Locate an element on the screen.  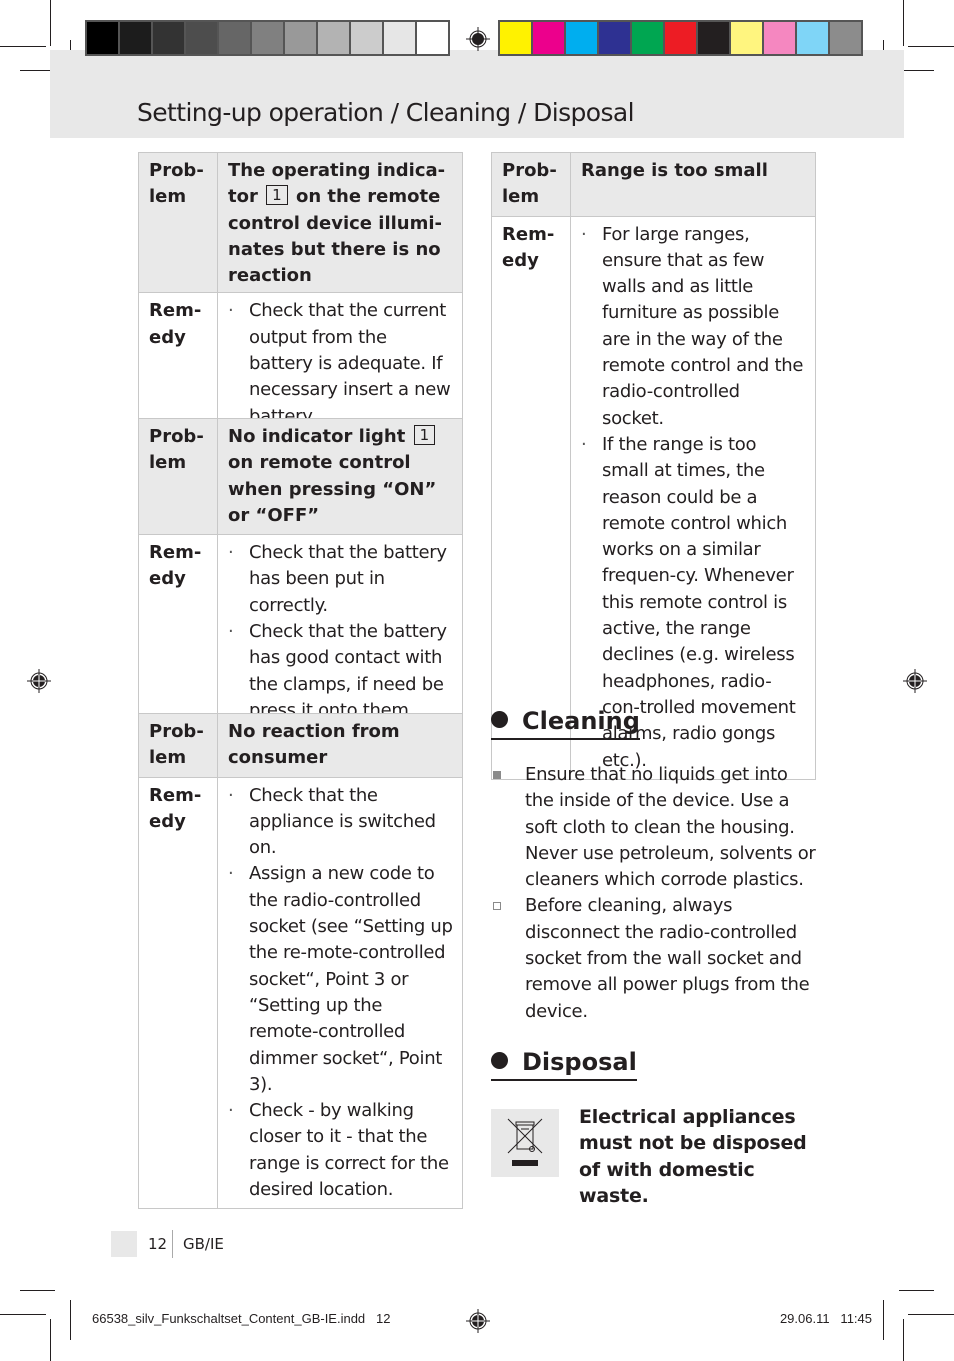
cleaning-heading: Cleaning is located at coordinates (565, 722).